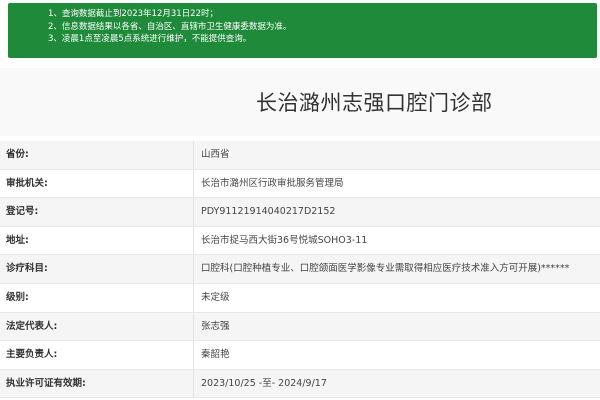 The height and width of the screenshot is (400, 600). Describe the element at coordinates (300, 298) in the screenshot. I see `detail-row-level: 级别: 未定级` at that location.